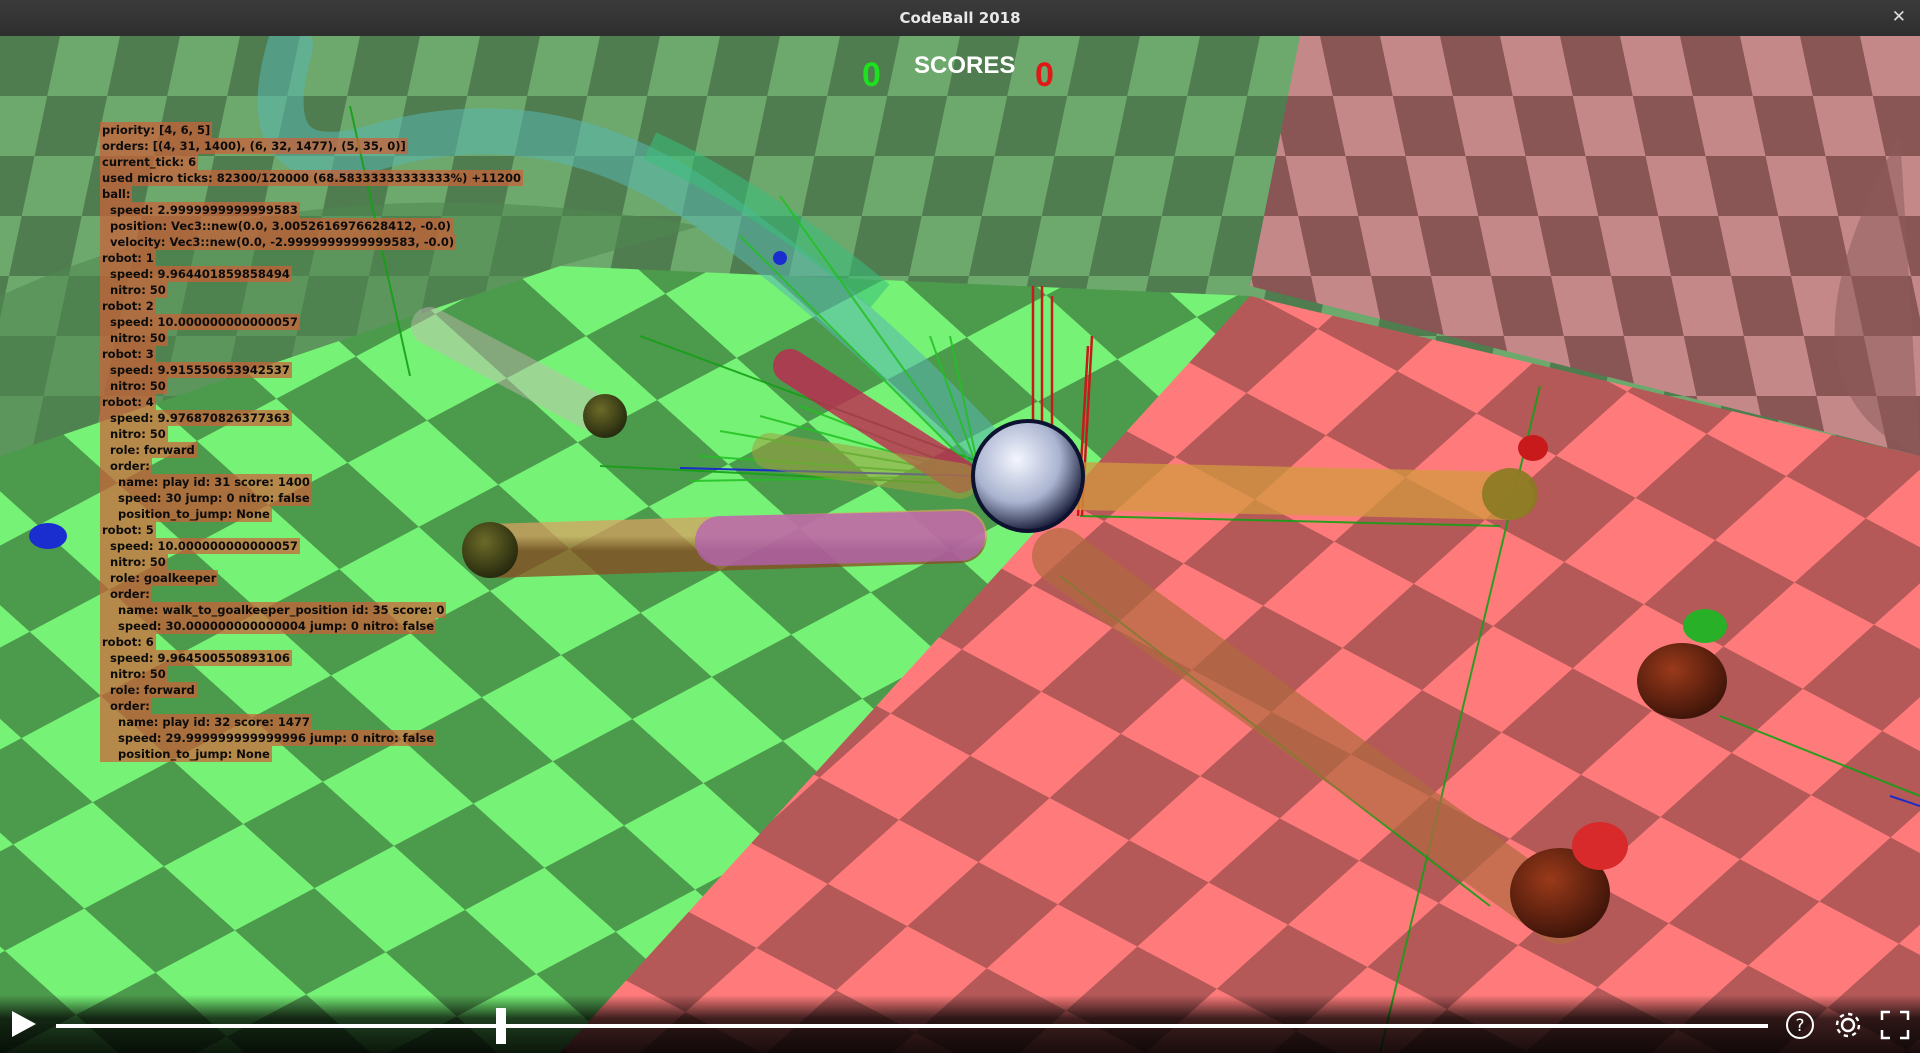 Image resolution: width=1920 pixels, height=1053 pixels. I want to click on debug-line: speed: 9.964500550893106, so click(196, 658).